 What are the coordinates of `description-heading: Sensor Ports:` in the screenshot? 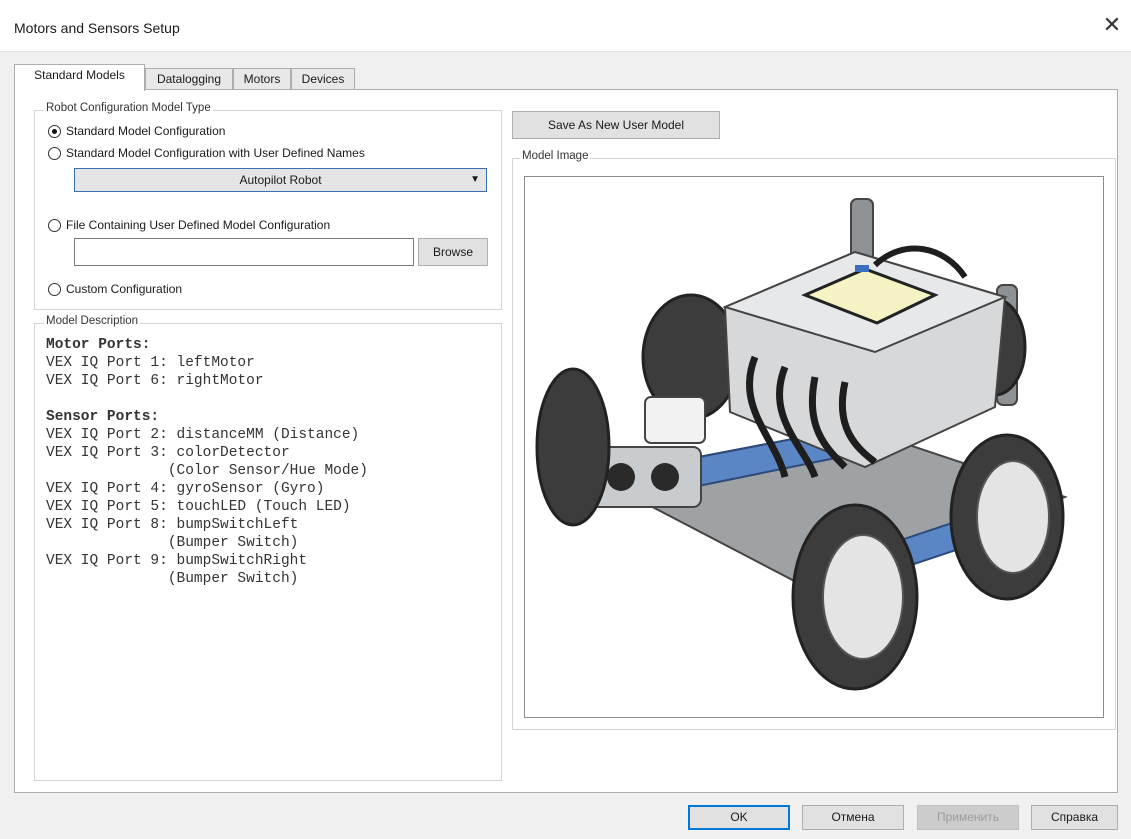 It's located at (103, 417).